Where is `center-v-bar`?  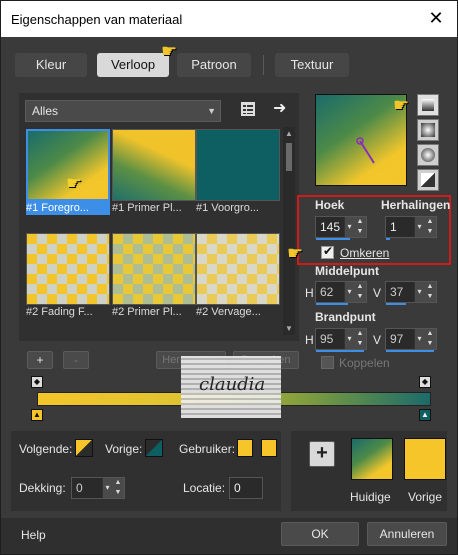
center-v-bar is located at coordinates (396, 304).